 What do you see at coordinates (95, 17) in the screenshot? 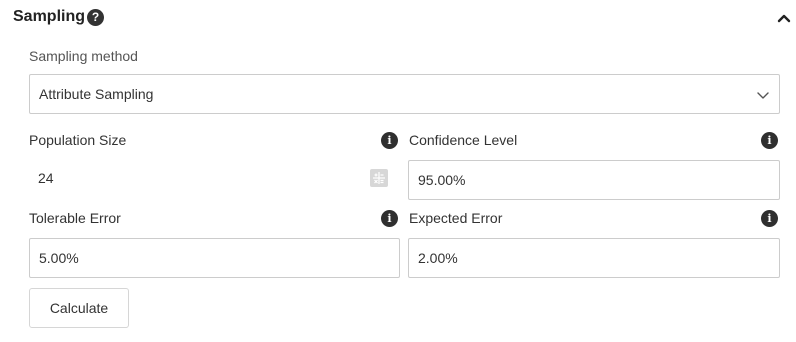
I see `question-circle-icon: ?` at bounding box center [95, 17].